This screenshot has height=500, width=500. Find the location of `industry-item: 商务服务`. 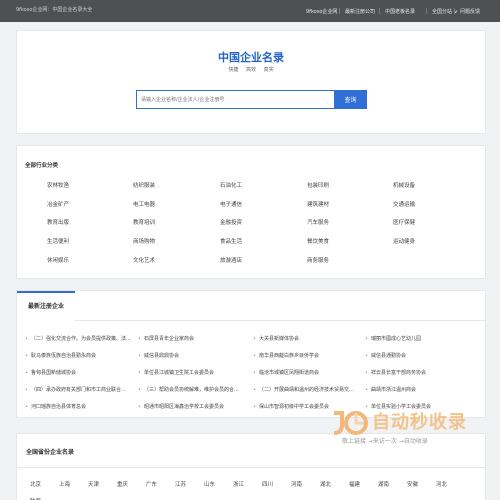

industry-item: 商务服务 is located at coordinates (318, 260).